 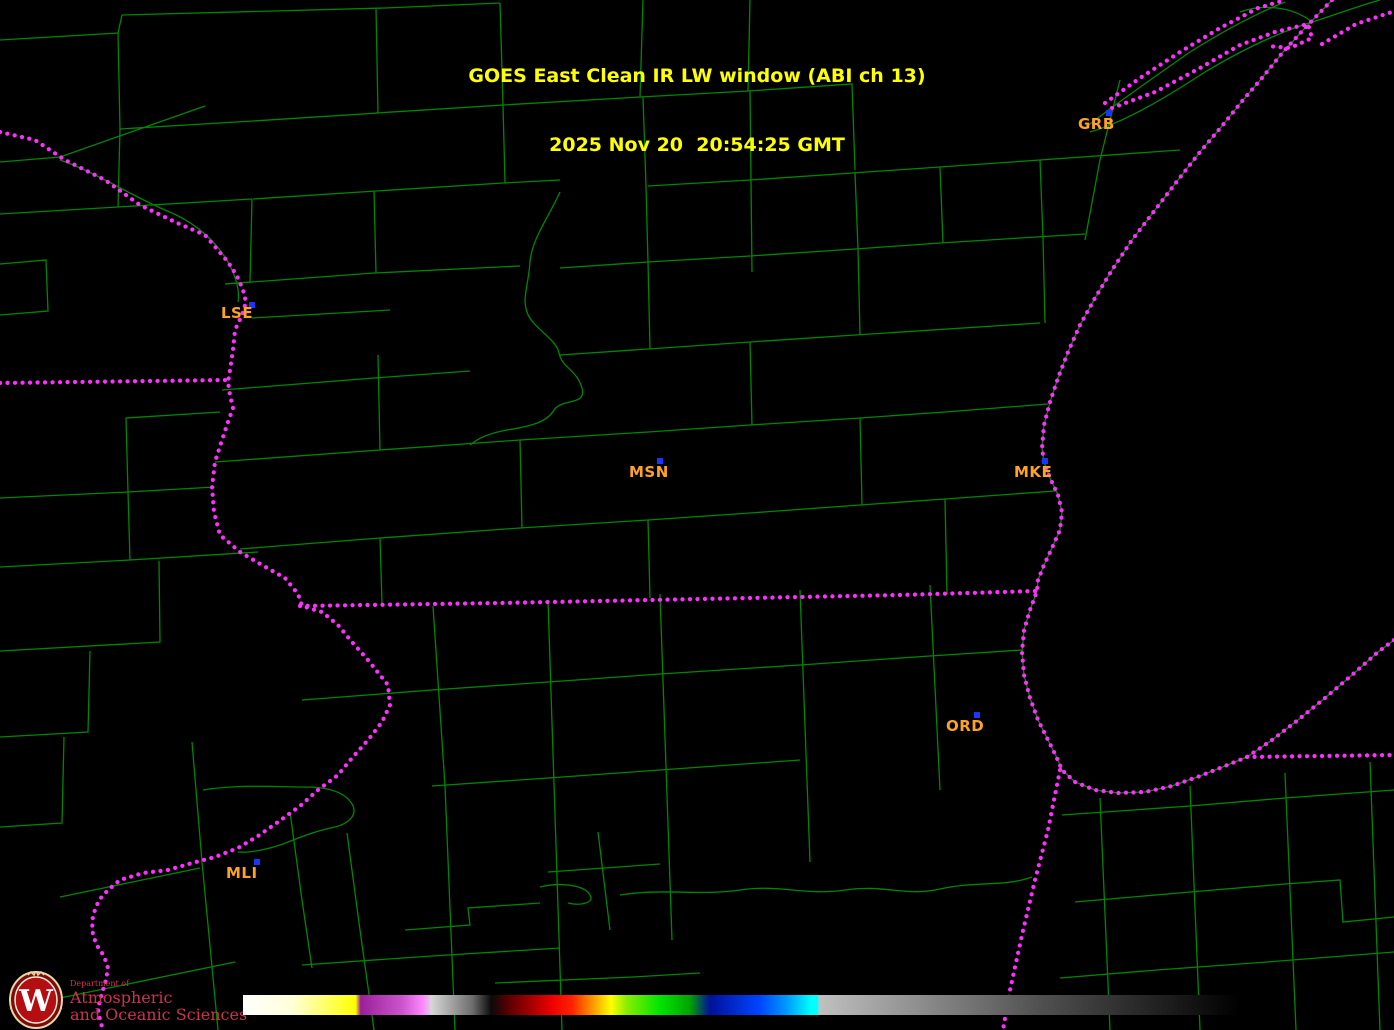 I want to click on ir-temperature-colorbar, so click(x=741, y=1005).